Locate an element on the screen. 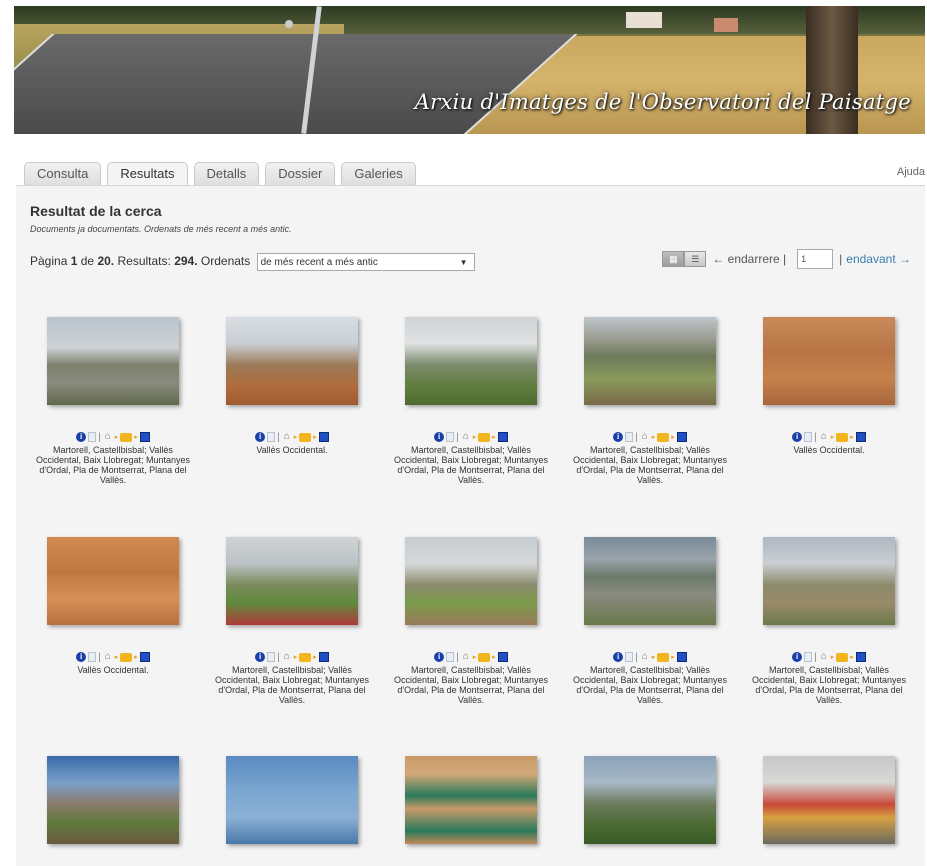 The image size is (927, 866). dropdown-arrow-icon: ▼ is located at coordinates (463, 262).